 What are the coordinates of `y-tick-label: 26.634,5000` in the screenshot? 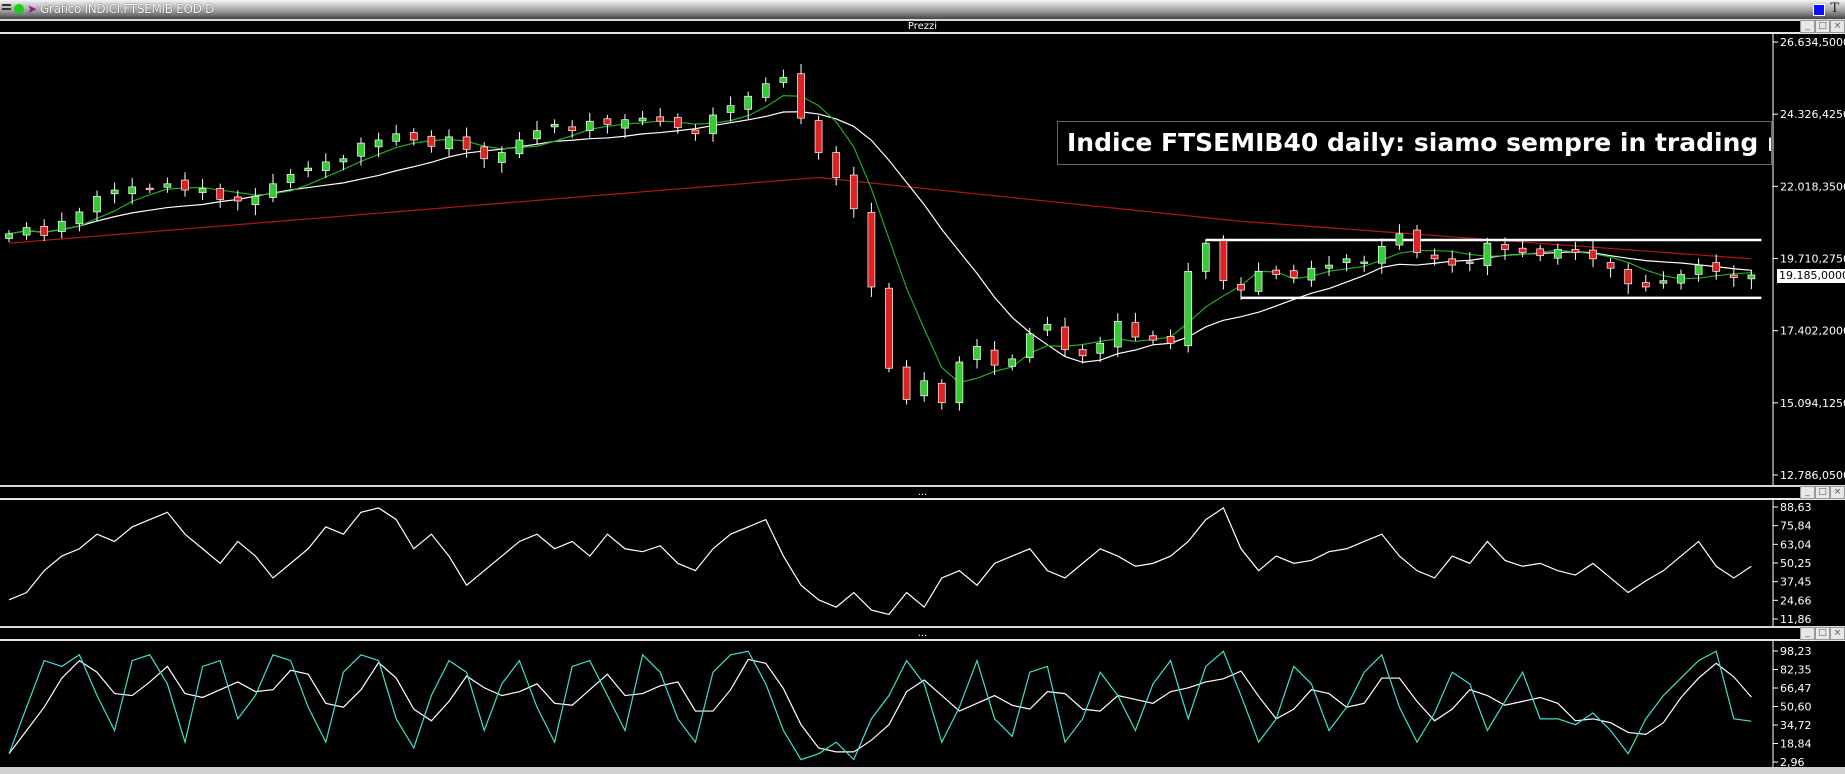 It's located at (1812, 42).